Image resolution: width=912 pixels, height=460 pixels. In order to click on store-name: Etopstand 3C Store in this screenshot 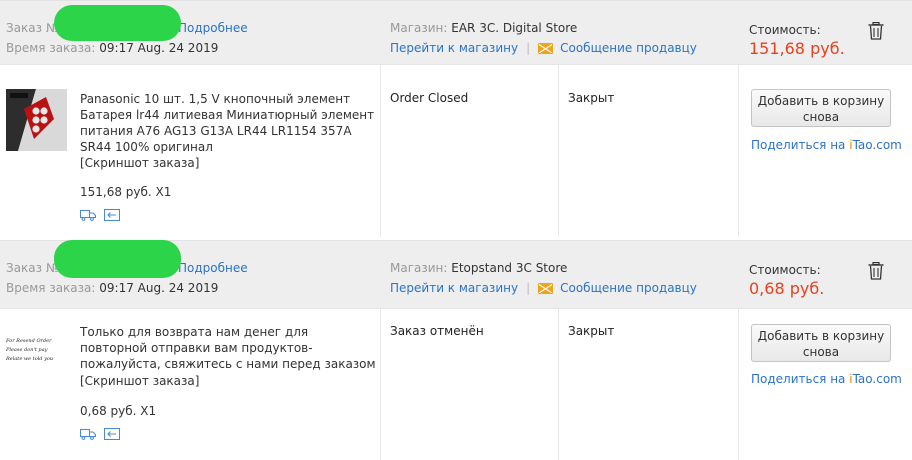, I will do `click(509, 268)`.